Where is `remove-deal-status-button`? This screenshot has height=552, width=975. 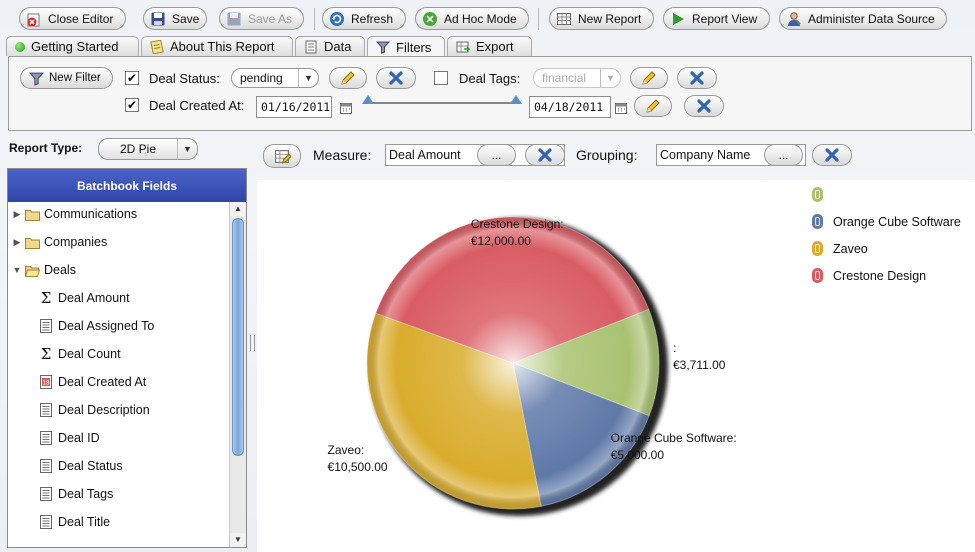
remove-deal-status-button is located at coordinates (396, 78).